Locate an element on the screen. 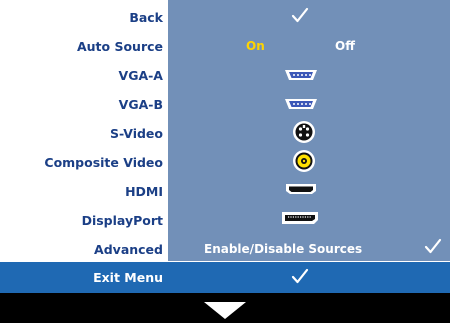  vga-a-label: VGA-A is located at coordinates (81, 75).